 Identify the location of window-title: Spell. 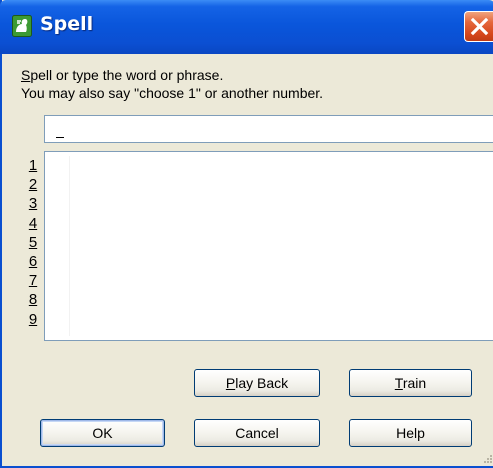
(67, 24).